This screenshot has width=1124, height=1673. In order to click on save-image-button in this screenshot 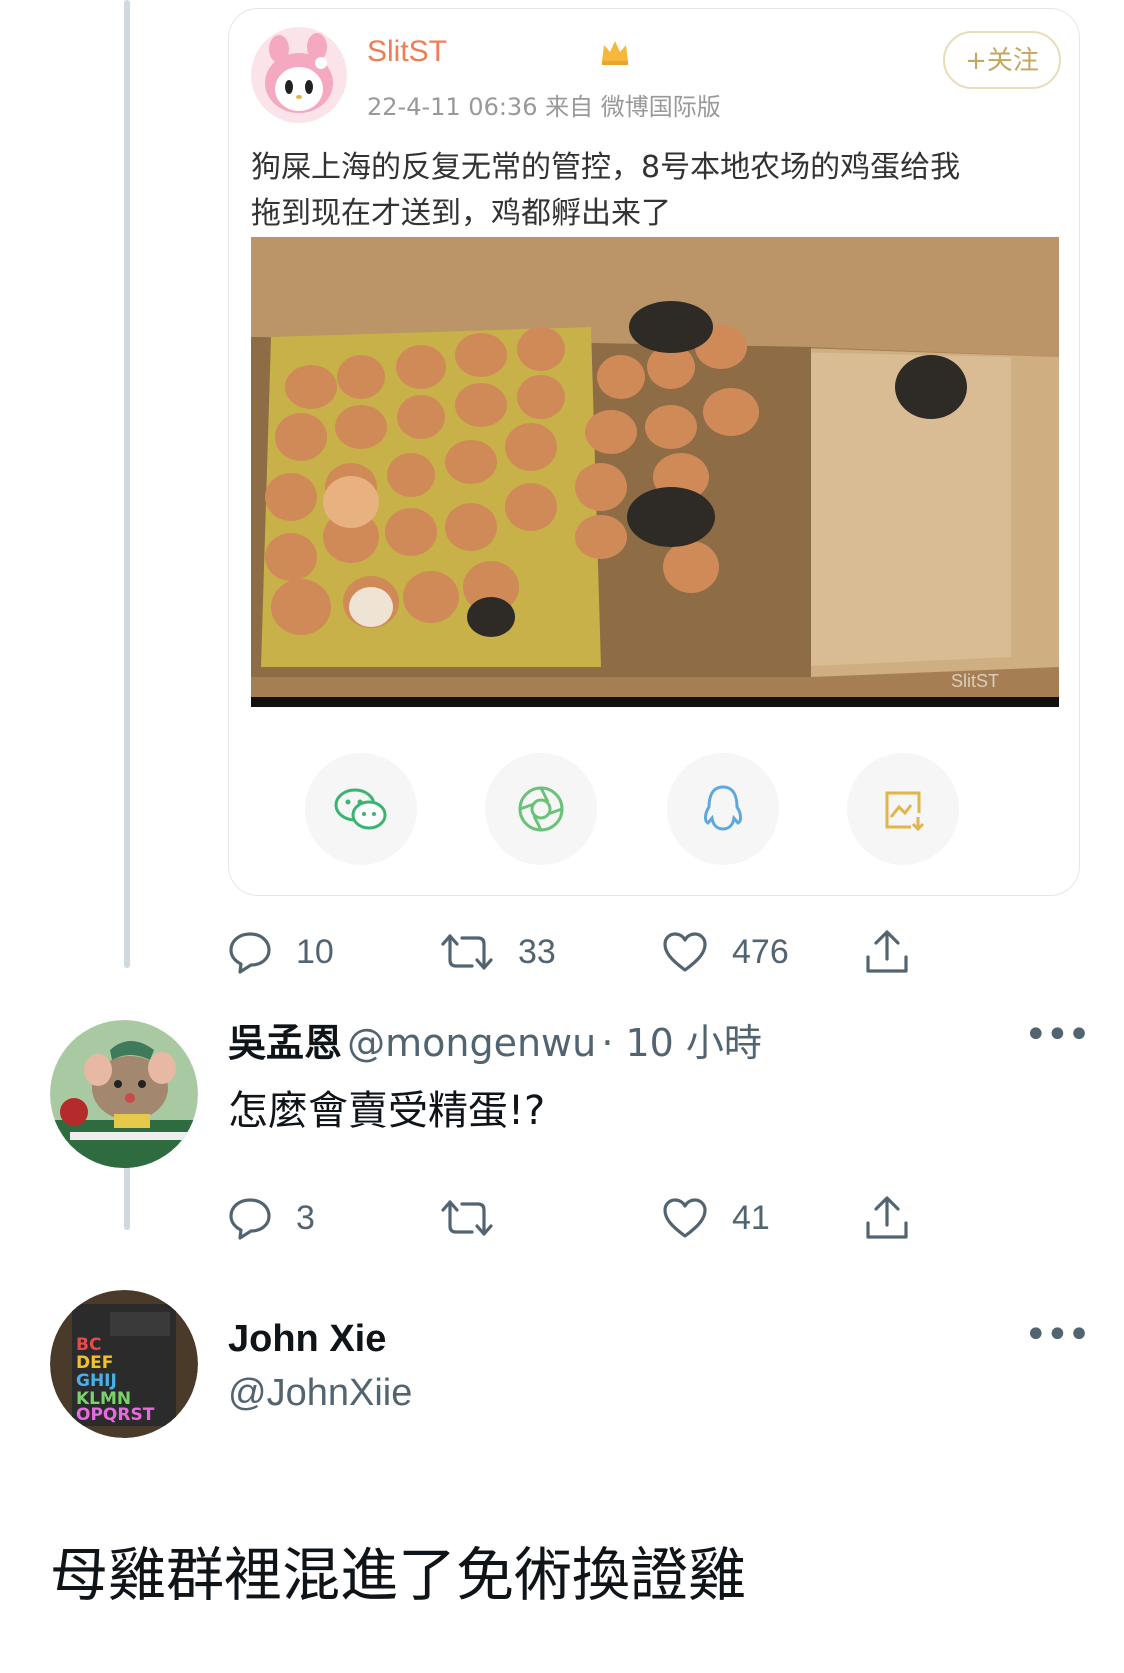, I will do `click(903, 809)`.